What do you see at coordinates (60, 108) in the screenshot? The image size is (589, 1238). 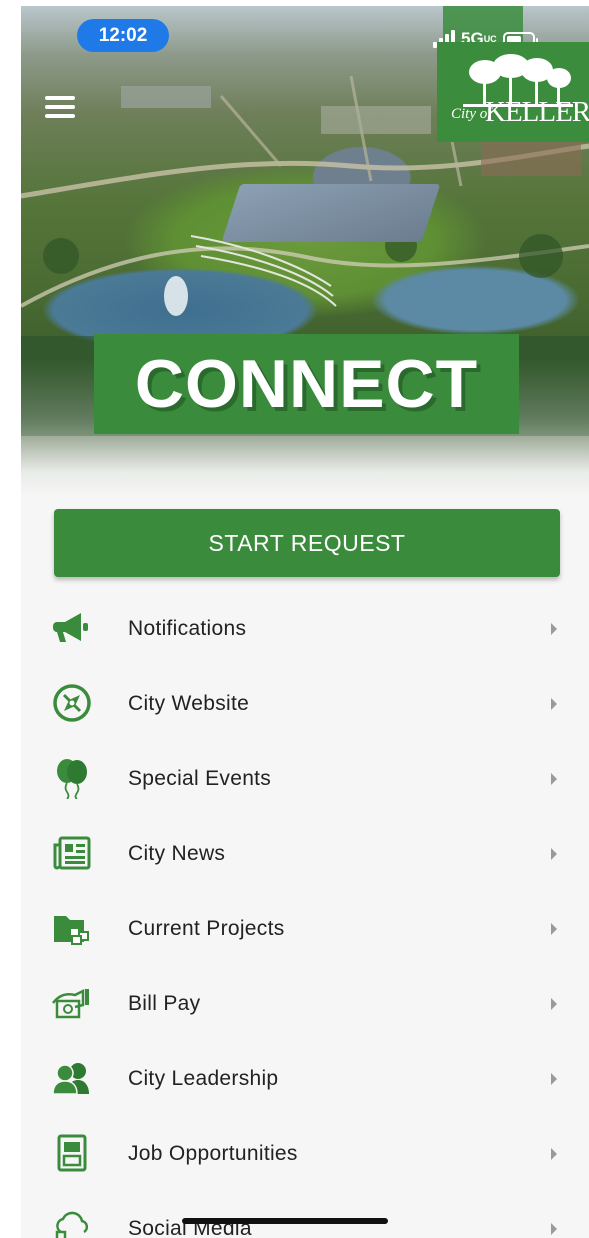 I see `hamburger-menu-button` at bounding box center [60, 108].